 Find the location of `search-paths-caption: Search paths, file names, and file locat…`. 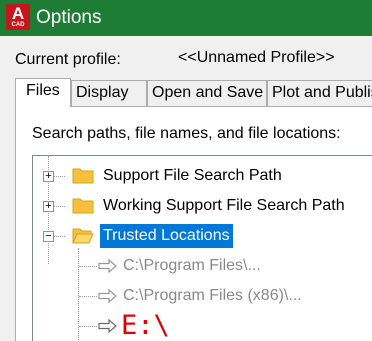

search-paths-caption: Search paths, file names, and file locat… is located at coordinates (186, 133).